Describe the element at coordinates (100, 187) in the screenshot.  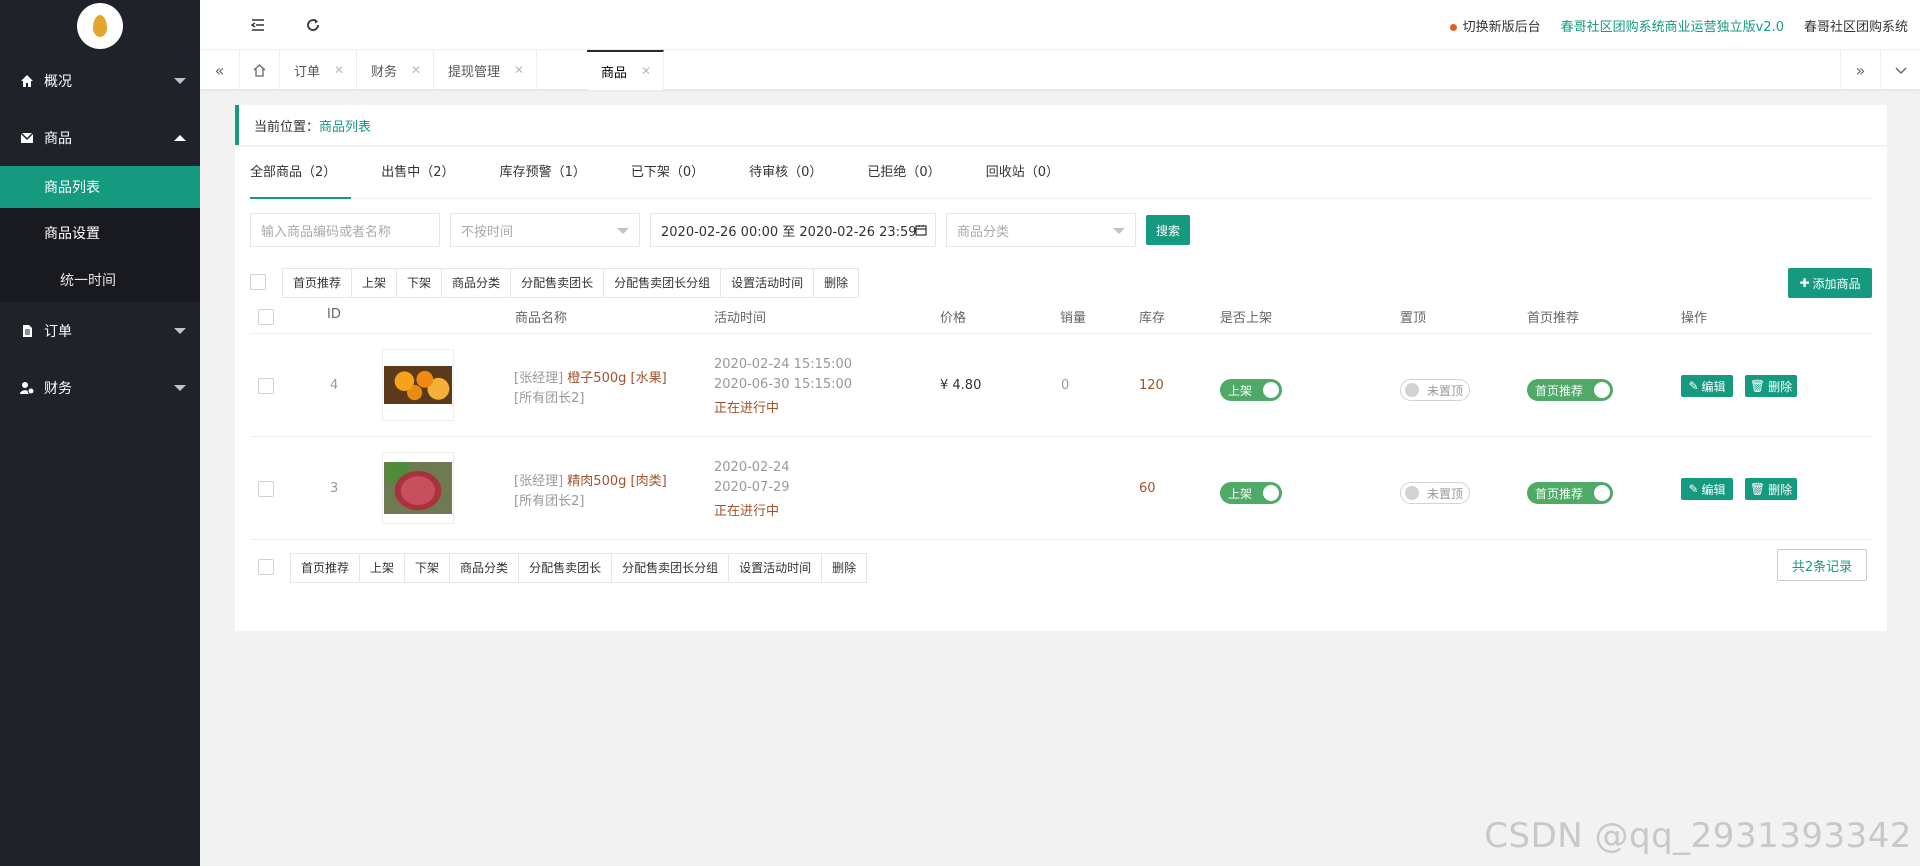
I see `sidebar-item-goods-list: 商品列表` at that location.